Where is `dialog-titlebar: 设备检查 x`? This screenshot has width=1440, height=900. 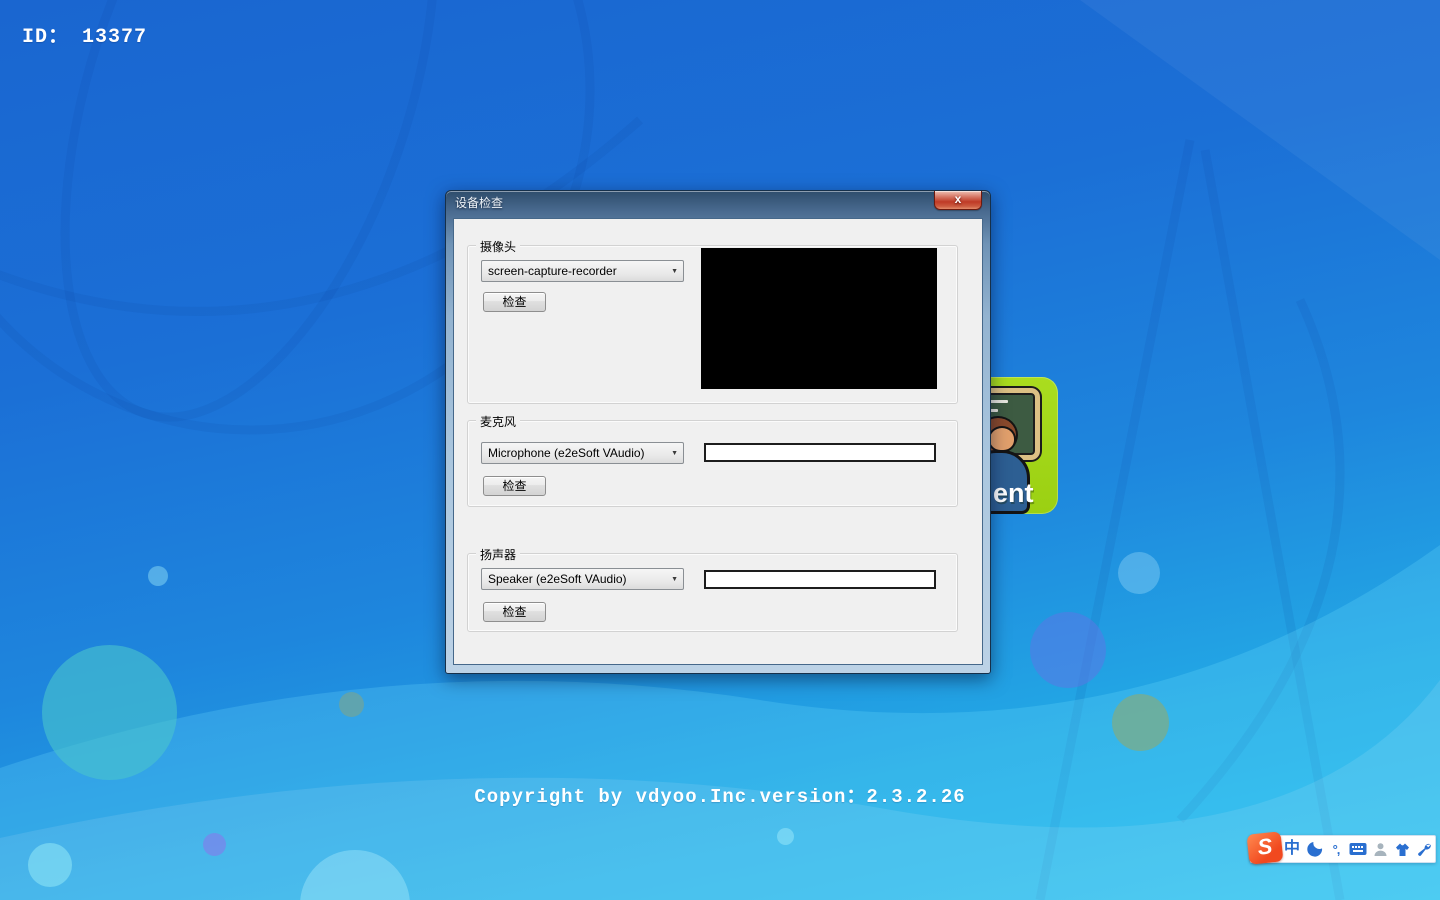
dialog-titlebar: 设备检查 x is located at coordinates (718, 204).